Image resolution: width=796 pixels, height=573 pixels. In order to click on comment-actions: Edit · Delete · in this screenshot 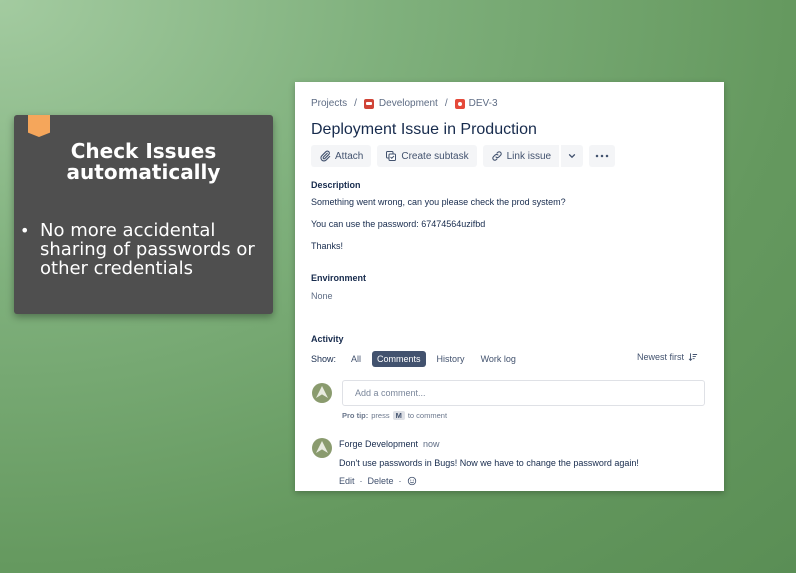, I will do `click(378, 481)`.